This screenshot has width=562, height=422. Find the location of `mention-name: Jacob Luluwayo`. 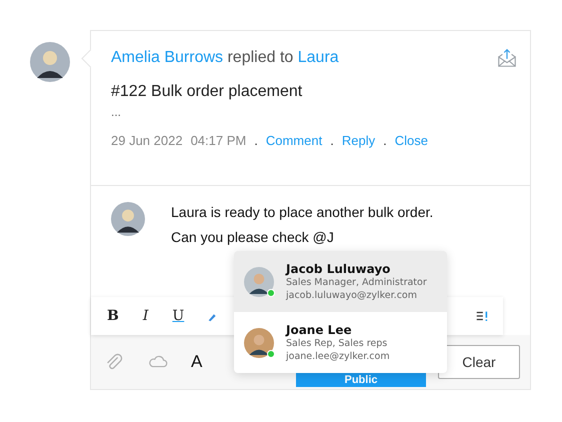

mention-name: Jacob Luluwayo is located at coordinates (339, 269).